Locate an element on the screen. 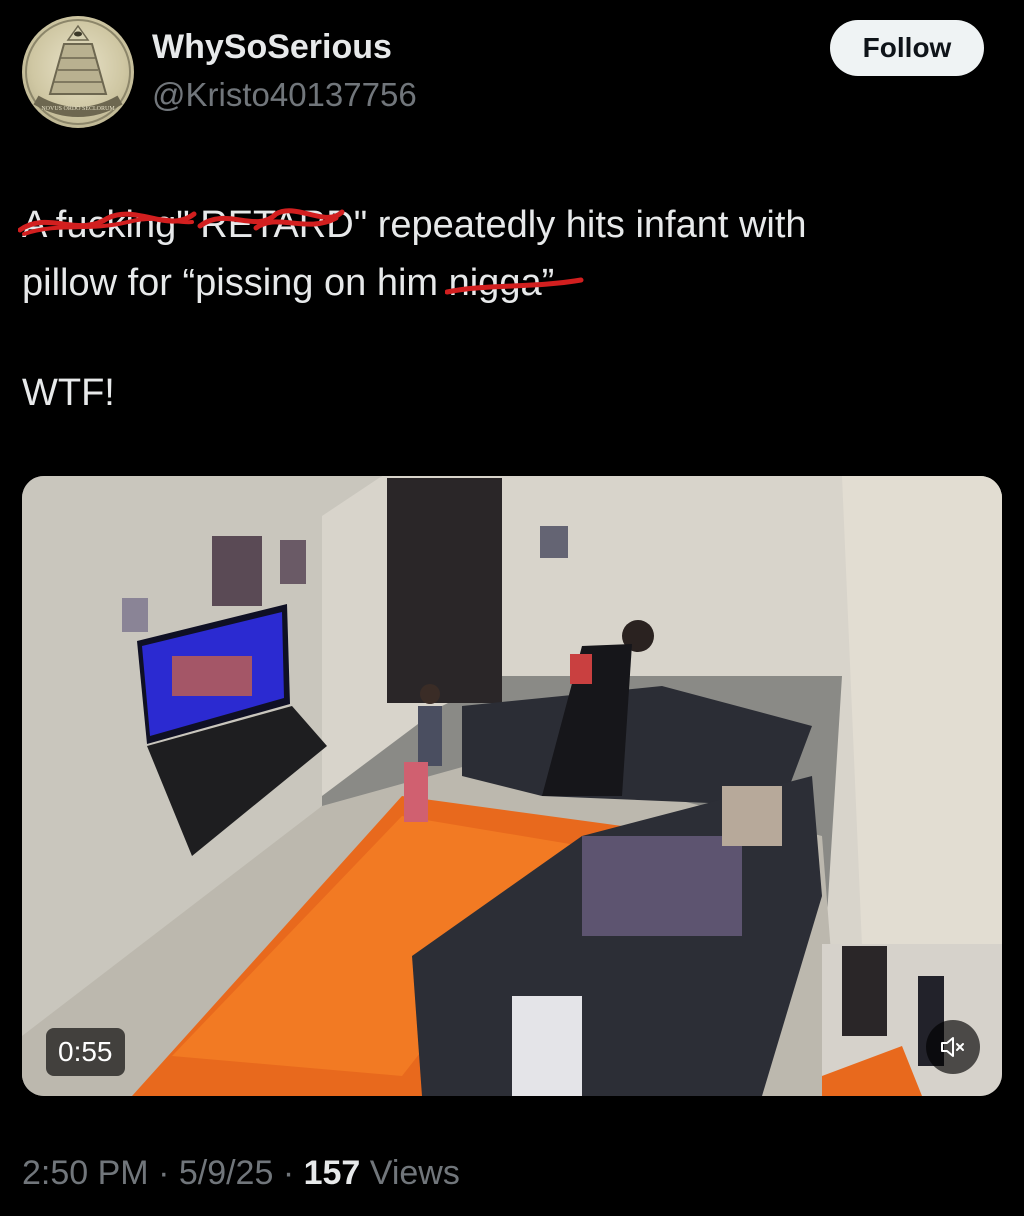 This screenshot has height=1216, width=1024. speaker-muted-icon is located at coordinates (952, 1047).